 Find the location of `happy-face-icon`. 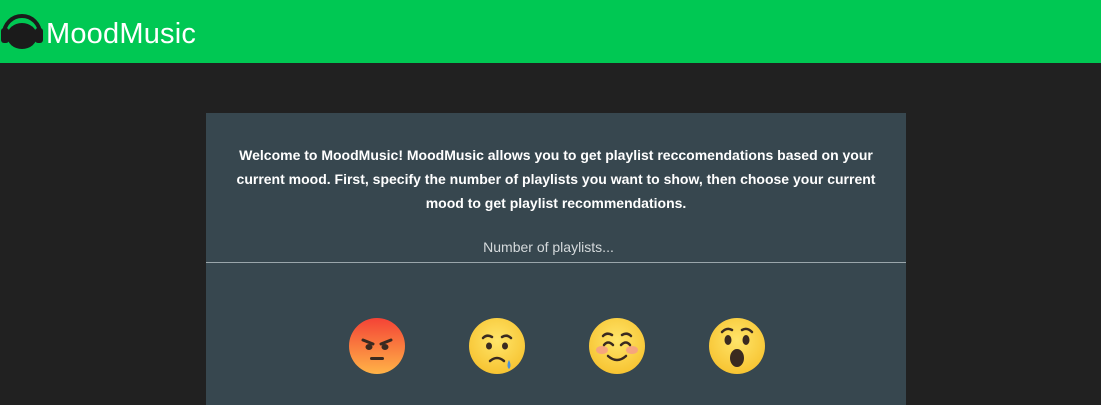

happy-face-icon is located at coordinates (617, 346).